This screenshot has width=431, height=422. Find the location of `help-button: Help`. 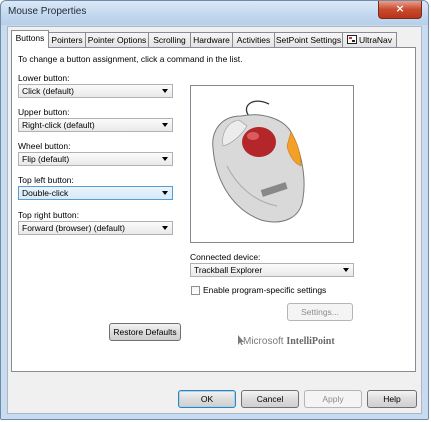

help-button: Help is located at coordinates (392, 399).